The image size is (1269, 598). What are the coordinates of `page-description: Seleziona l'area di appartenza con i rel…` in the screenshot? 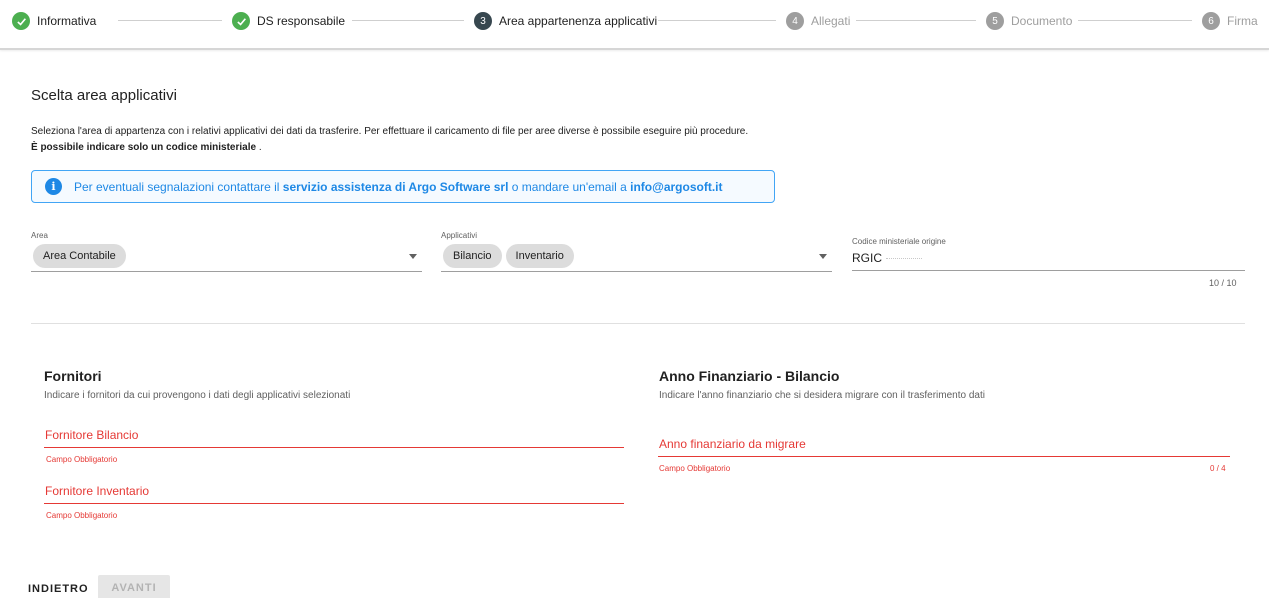 It's located at (389, 140).